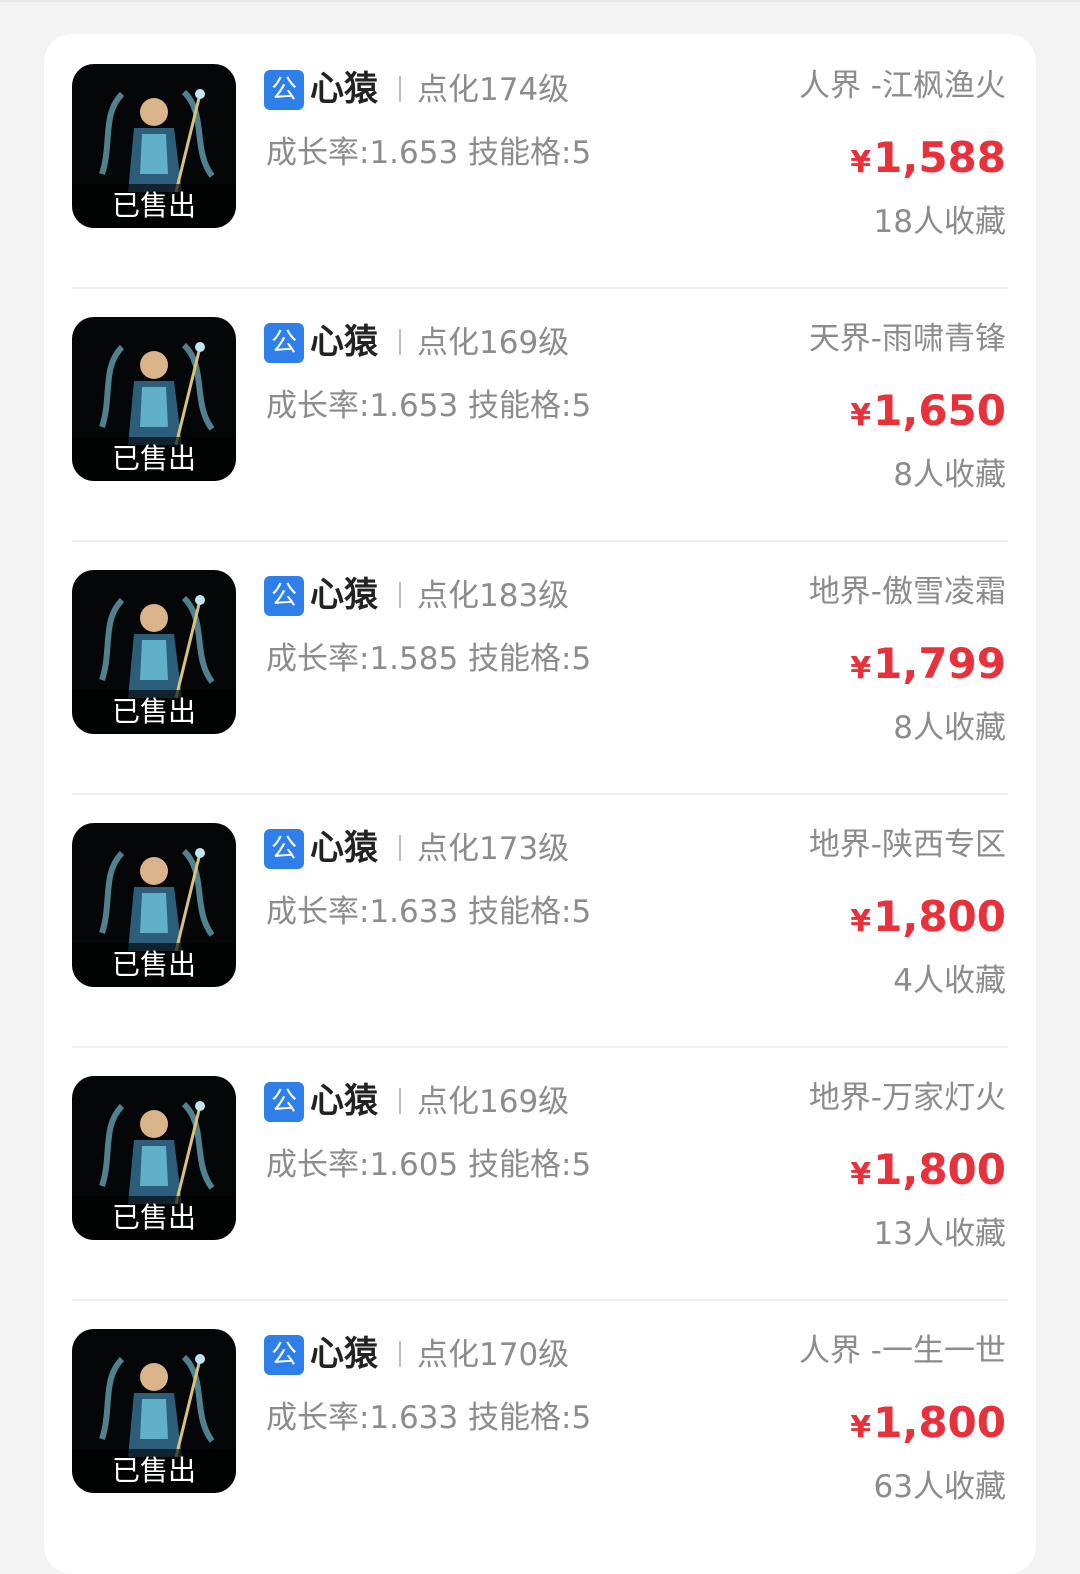 The height and width of the screenshot is (1574, 1080). I want to click on pet-attributes: 成长率:1.585 技能格:5, so click(429, 659).